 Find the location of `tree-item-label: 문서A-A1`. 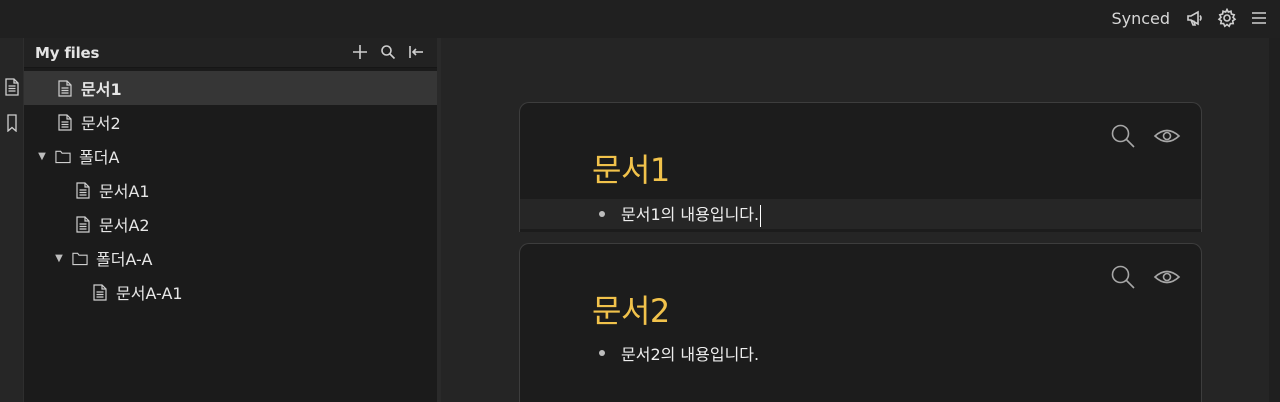

tree-item-label: 문서A-A1 is located at coordinates (149, 293).